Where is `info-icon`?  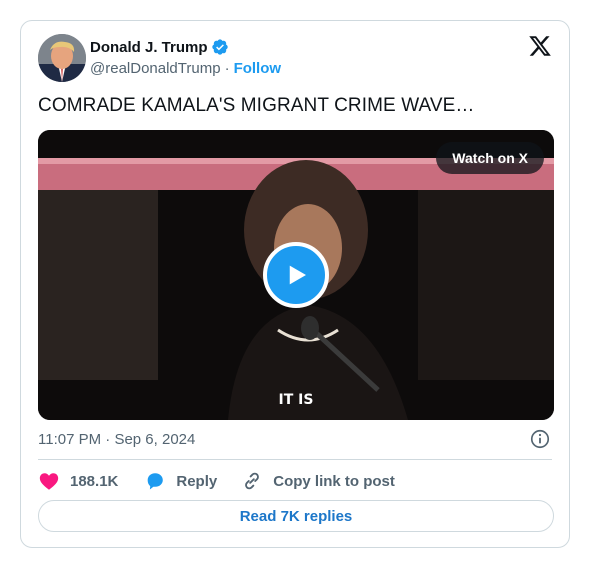 info-icon is located at coordinates (540, 439).